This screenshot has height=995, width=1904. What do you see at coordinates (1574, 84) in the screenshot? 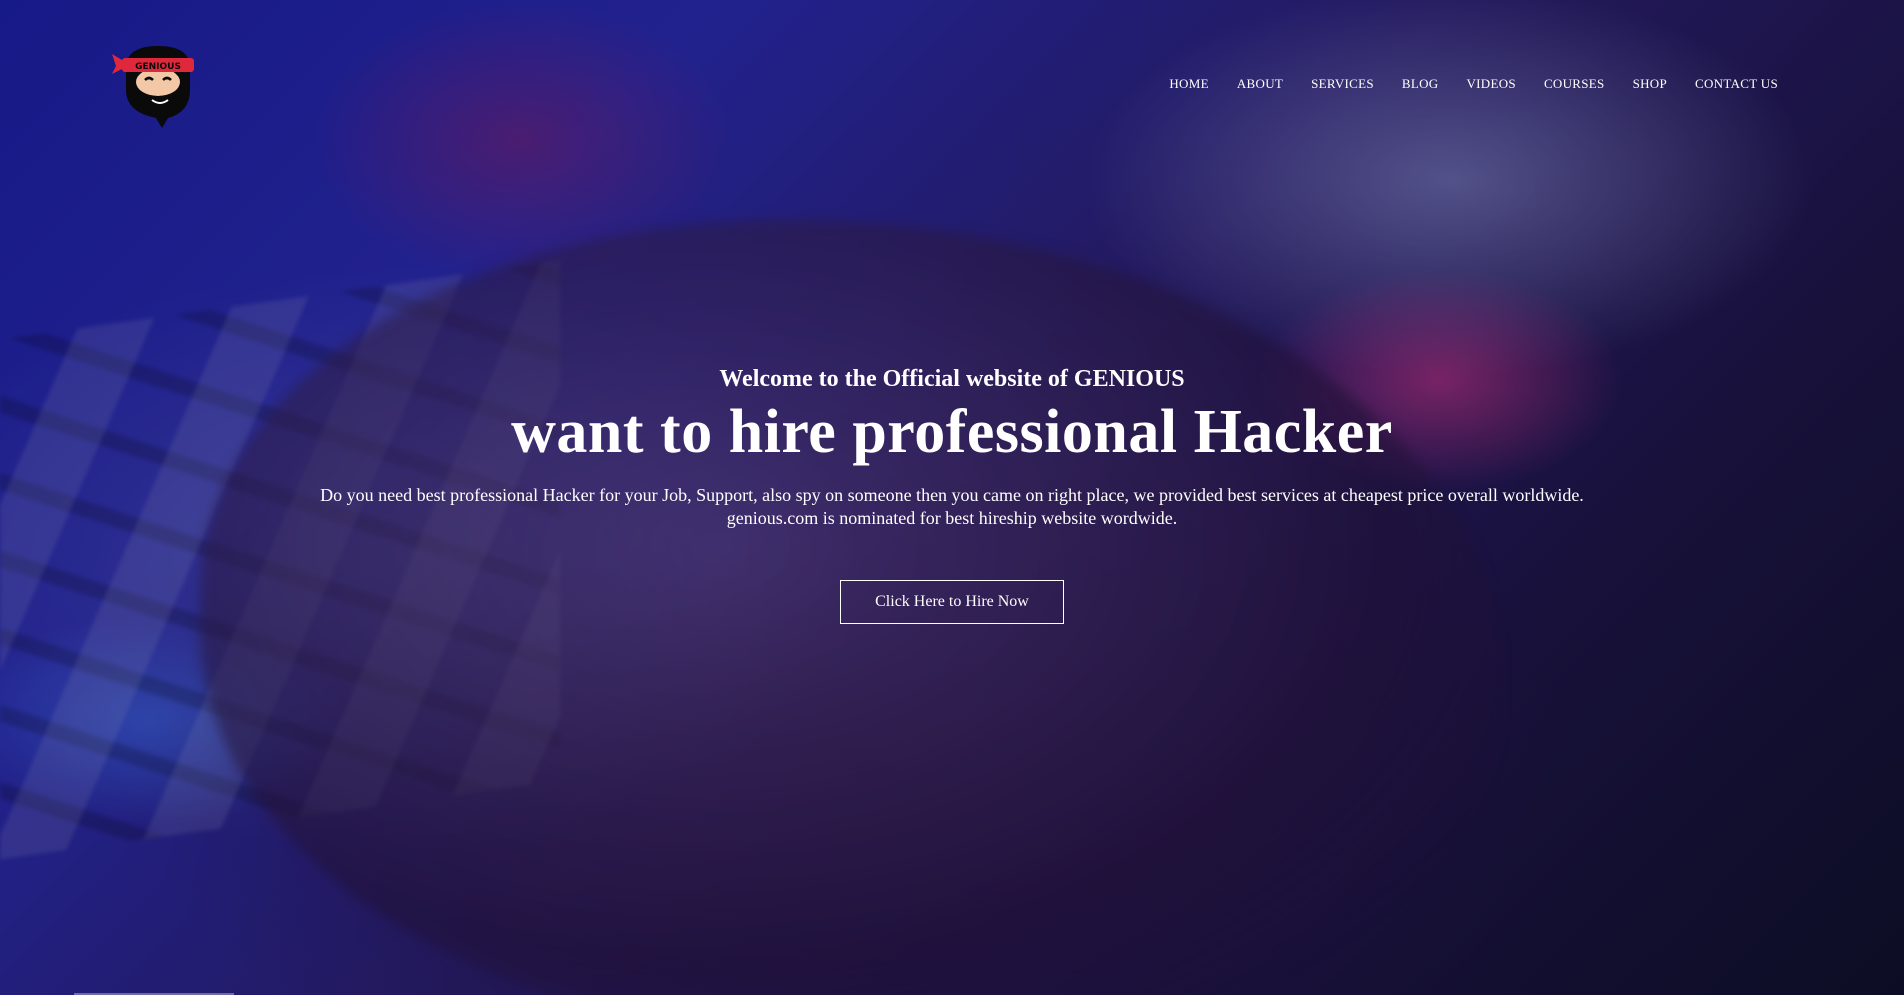
I see `nav-courses: COURSES` at bounding box center [1574, 84].